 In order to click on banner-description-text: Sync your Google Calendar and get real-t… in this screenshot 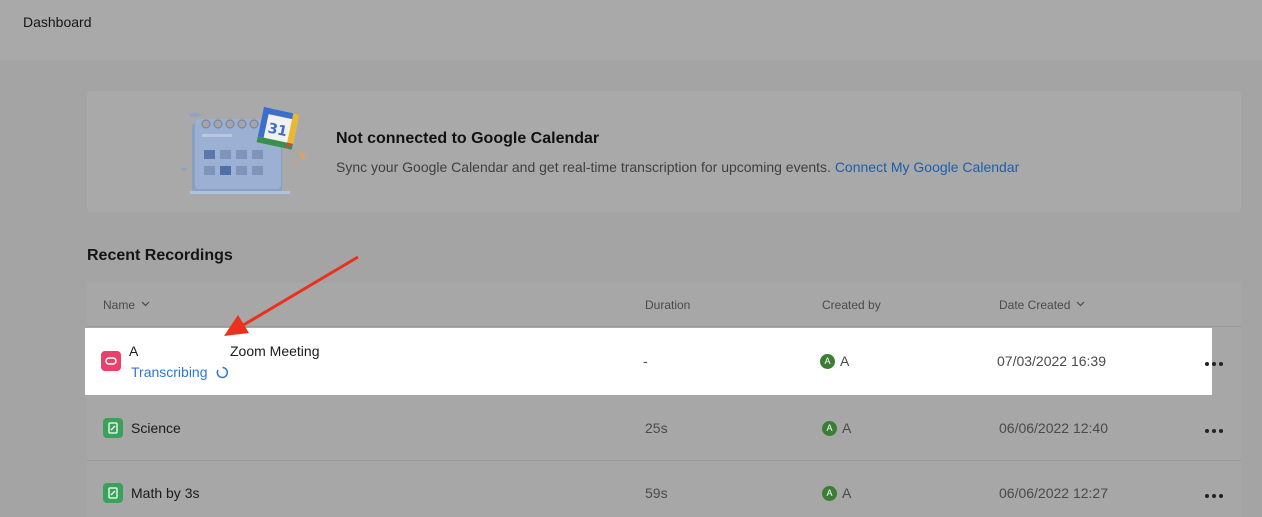, I will do `click(583, 167)`.